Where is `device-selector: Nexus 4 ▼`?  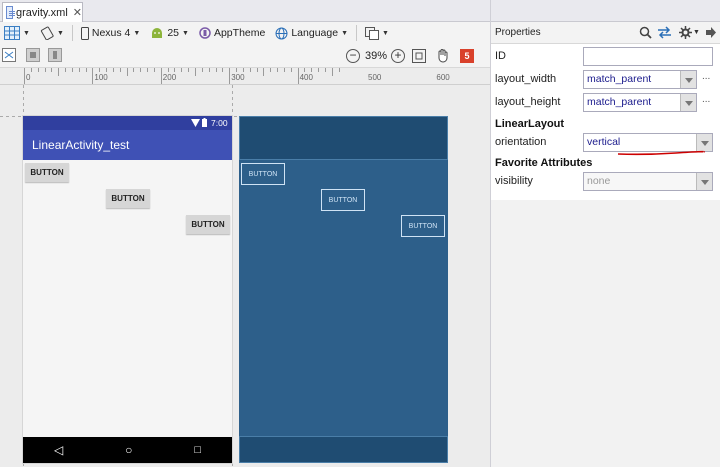
device-selector: Nexus 4 ▼ is located at coordinates (110, 33).